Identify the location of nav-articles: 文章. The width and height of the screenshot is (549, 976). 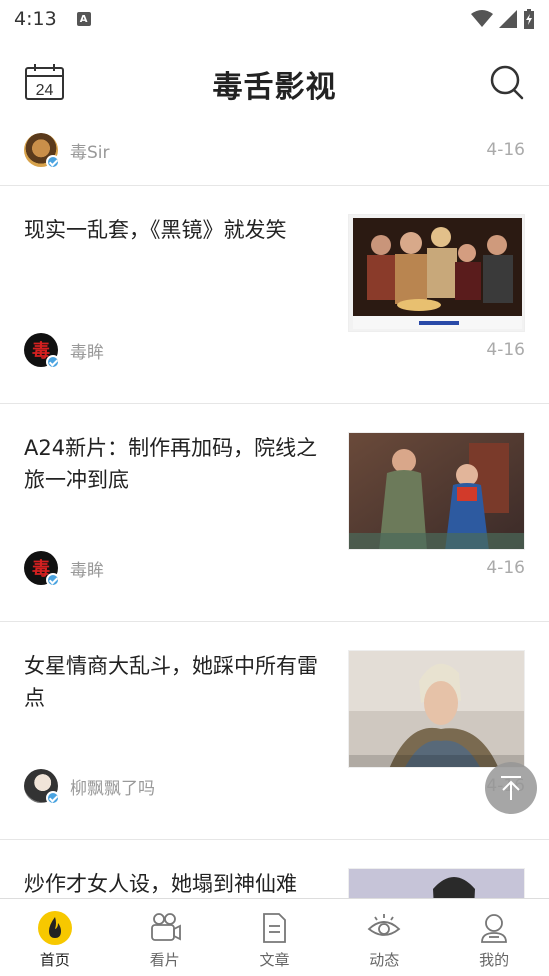
(275, 937).